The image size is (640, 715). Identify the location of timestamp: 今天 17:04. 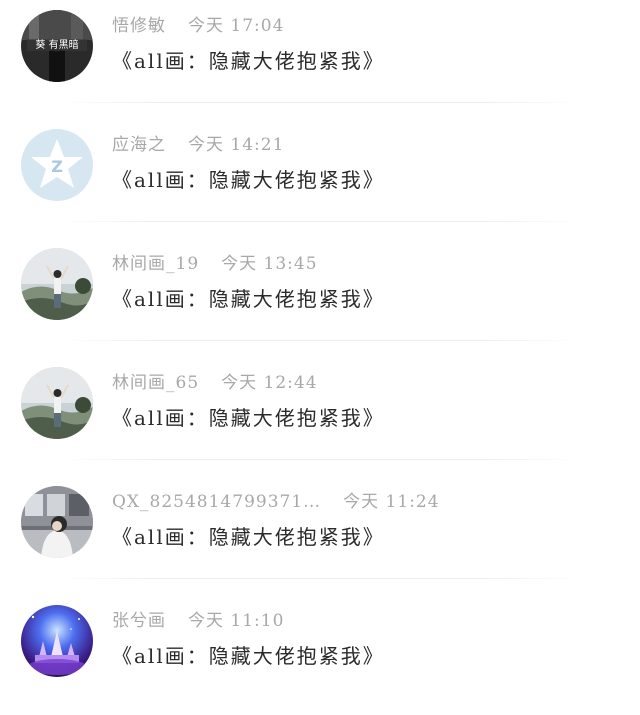
(236, 26).